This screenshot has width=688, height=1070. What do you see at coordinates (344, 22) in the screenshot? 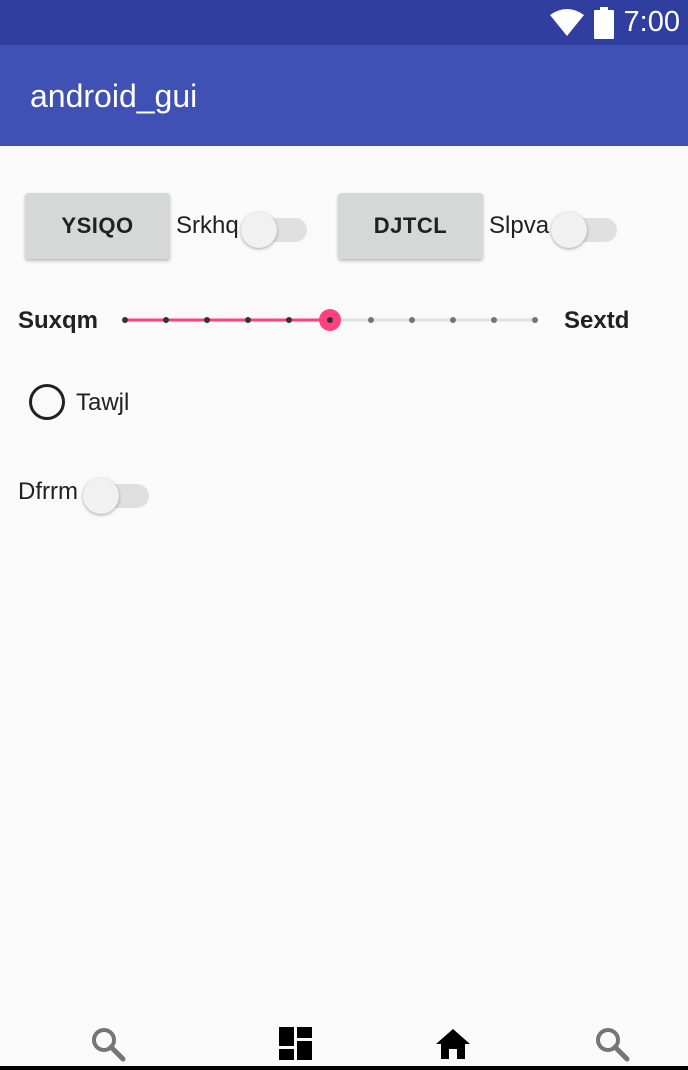
I see `status-bar: 7:00` at bounding box center [344, 22].